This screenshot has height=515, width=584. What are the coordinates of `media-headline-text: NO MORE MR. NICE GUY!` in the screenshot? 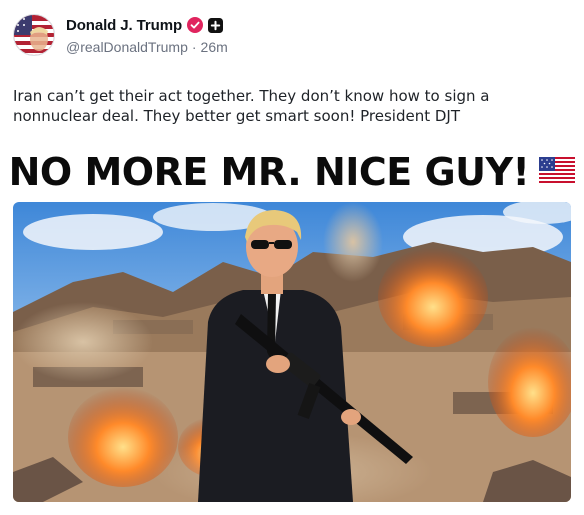 It's located at (269, 172).